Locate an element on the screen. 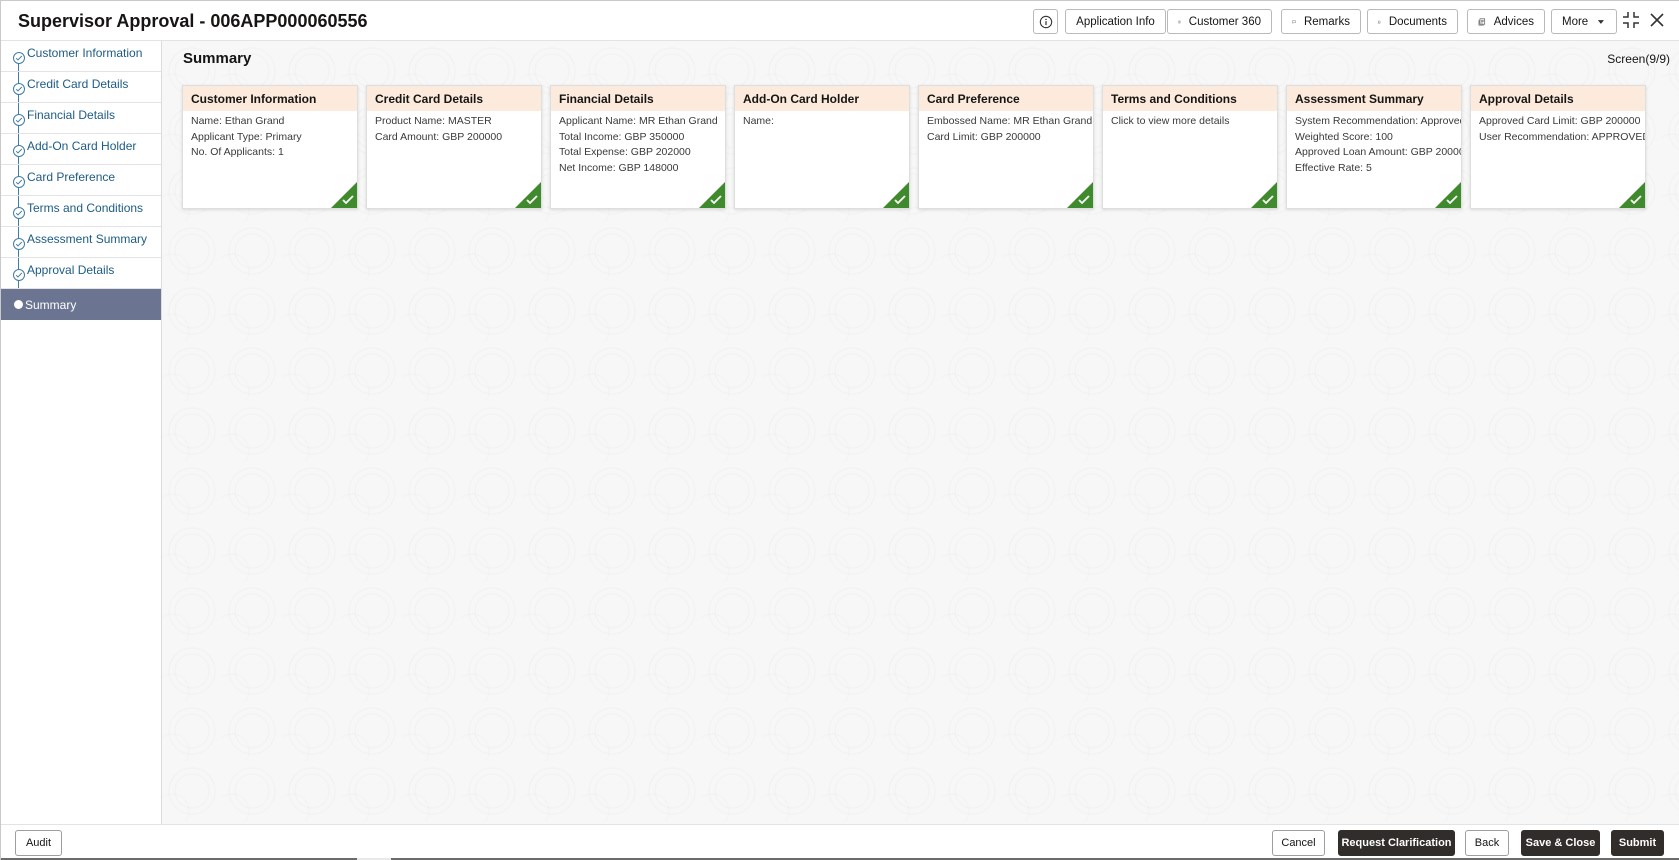  close-icon is located at coordinates (1657, 20).